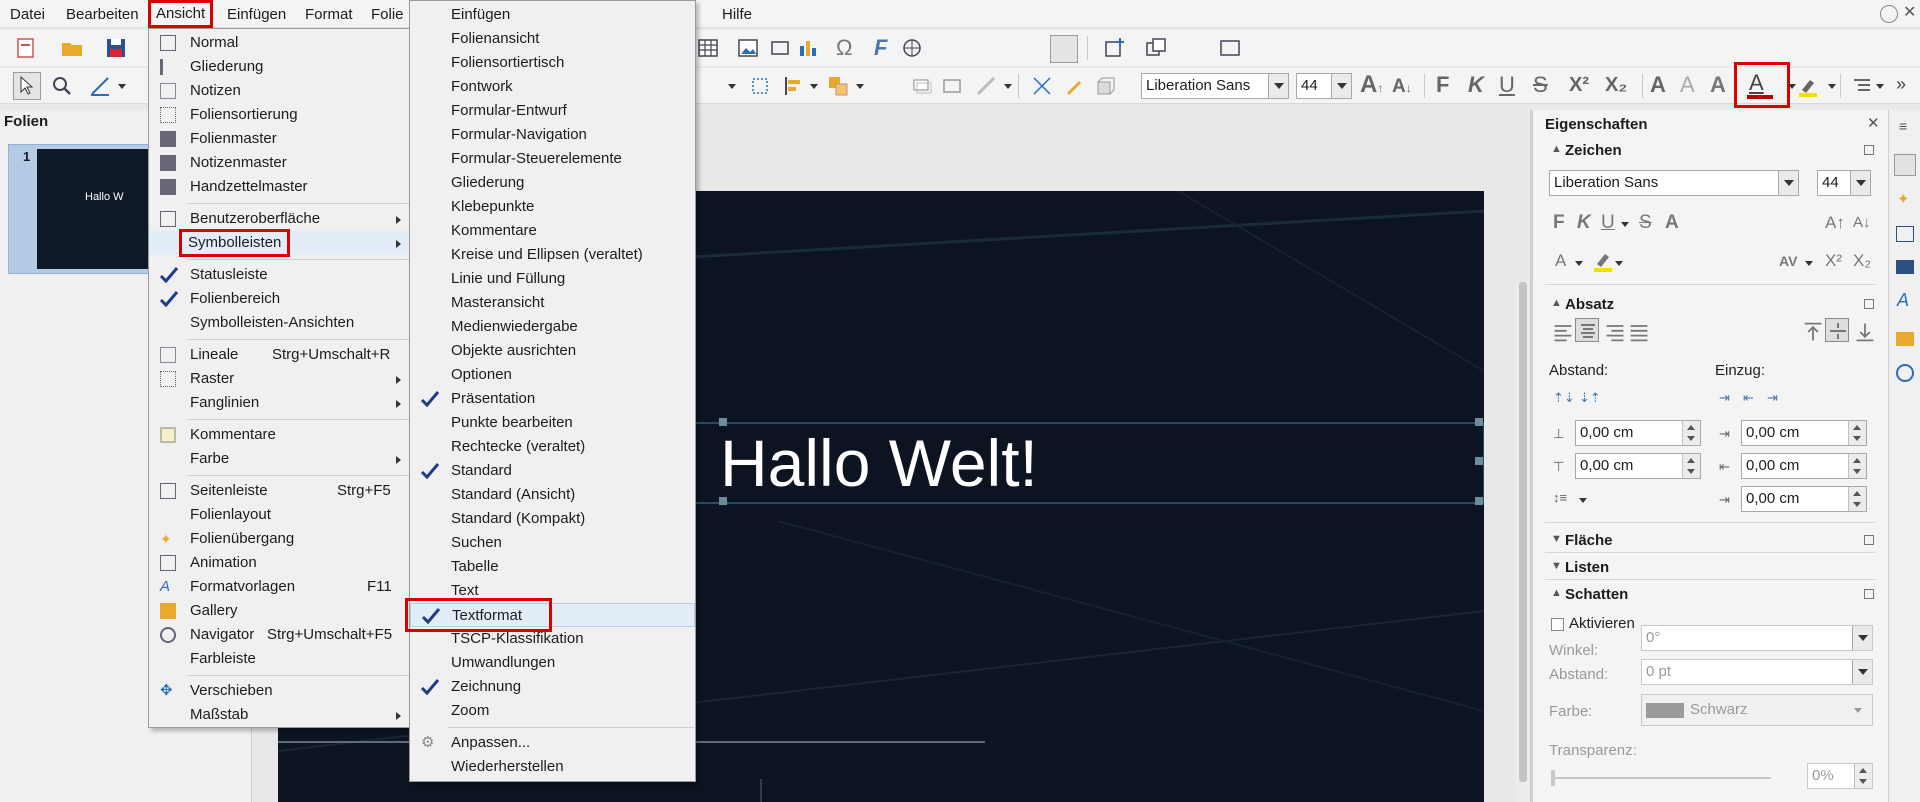 The width and height of the screenshot is (1920, 802). What do you see at coordinates (1788, 261) in the screenshot?
I see `character-spacing-icon: AV` at bounding box center [1788, 261].